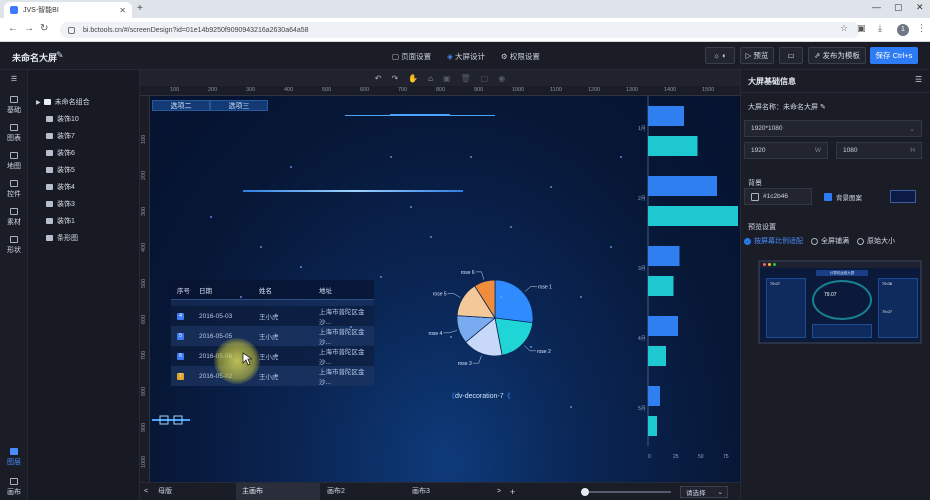 The image size is (930, 500). What do you see at coordinates (585, 492) in the screenshot?
I see `zoom-slider-knob` at bounding box center [585, 492].